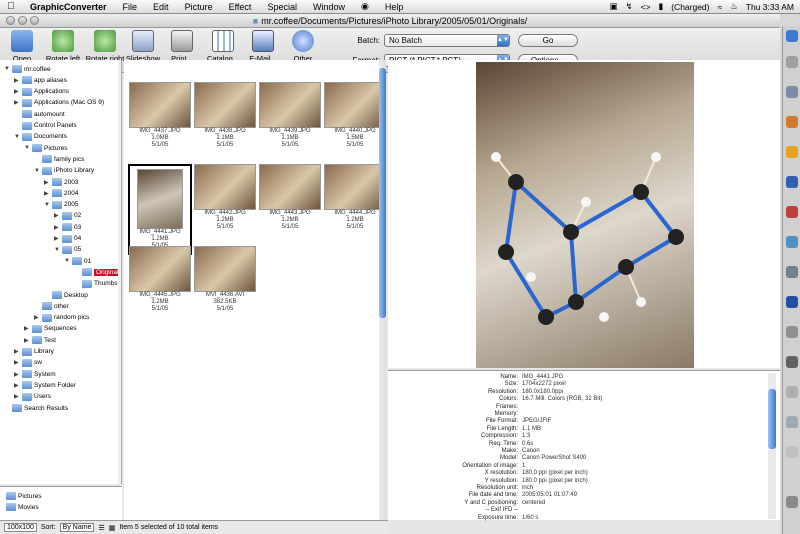 This screenshot has width=800, height=534. What do you see at coordinates (282, 7) in the screenshot?
I see `menu-special: Special` at bounding box center [282, 7].